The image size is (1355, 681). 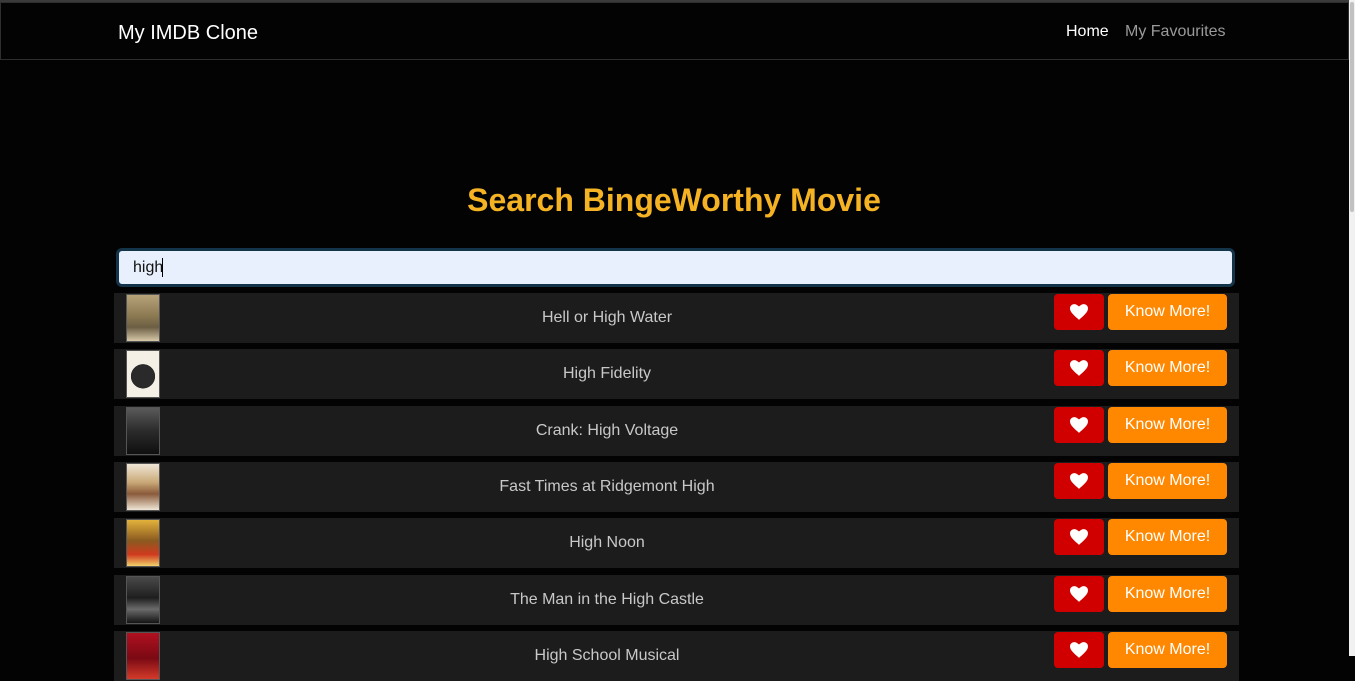 What do you see at coordinates (607, 486) in the screenshot?
I see `movie-title: Fast Times at Ridgemont High` at bounding box center [607, 486].